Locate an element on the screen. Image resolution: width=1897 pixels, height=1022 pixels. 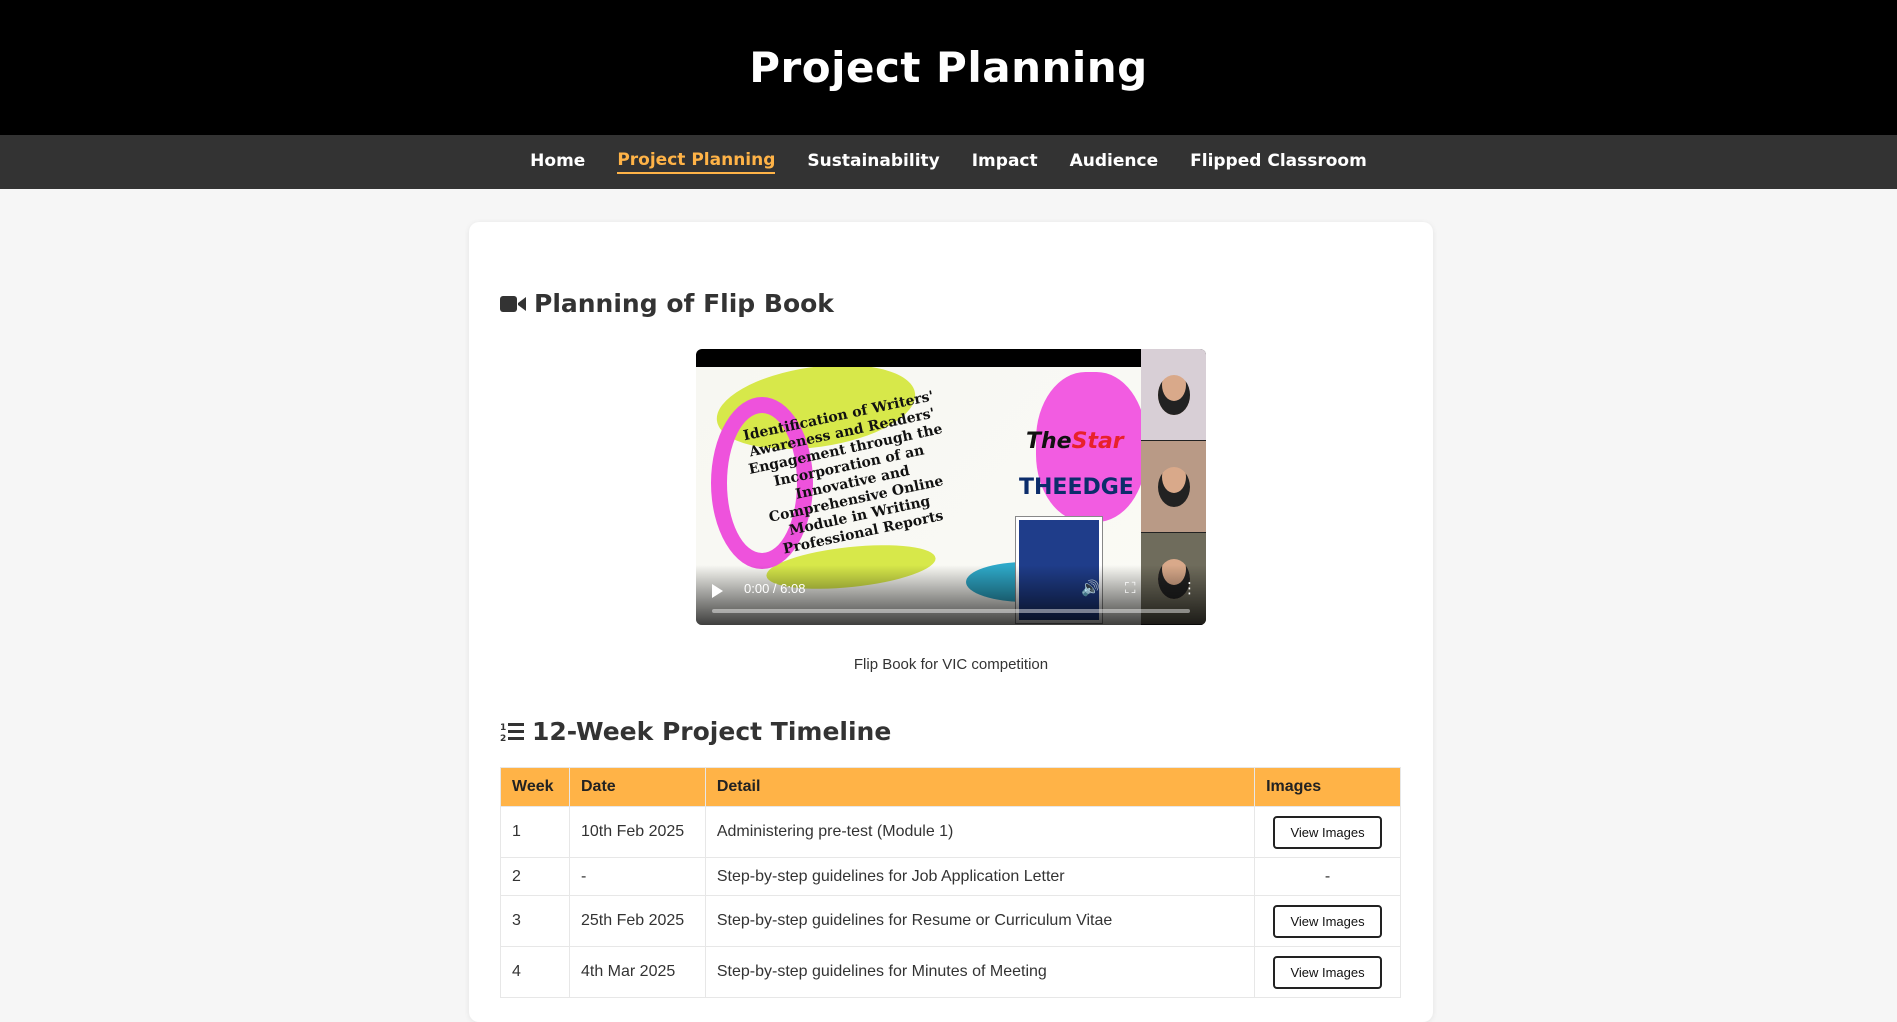
play-icon is located at coordinates (717, 591).